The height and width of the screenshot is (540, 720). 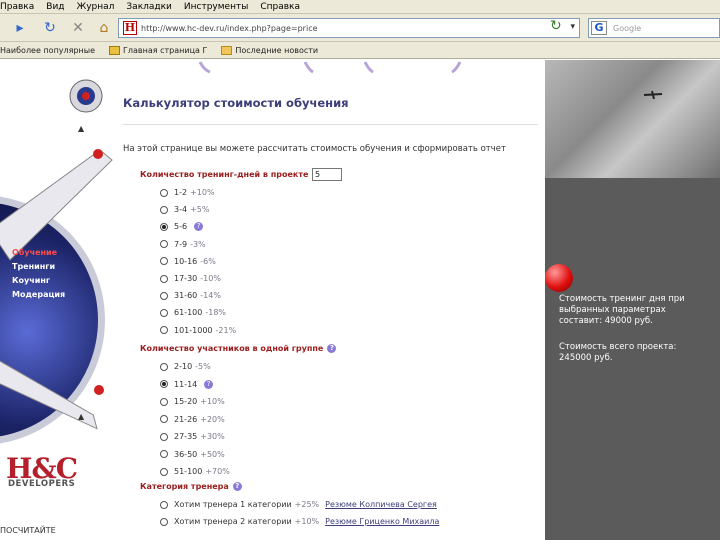 What do you see at coordinates (50, 28) in the screenshot?
I see `reload-button: ↻` at bounding box center [50, 28].